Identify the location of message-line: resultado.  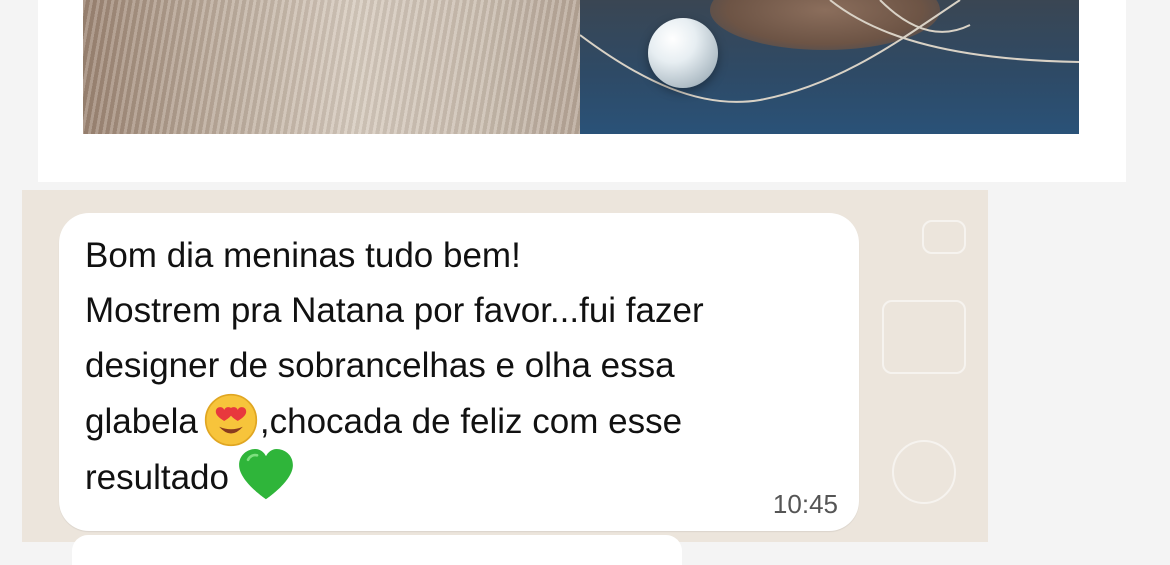
(157, 477).